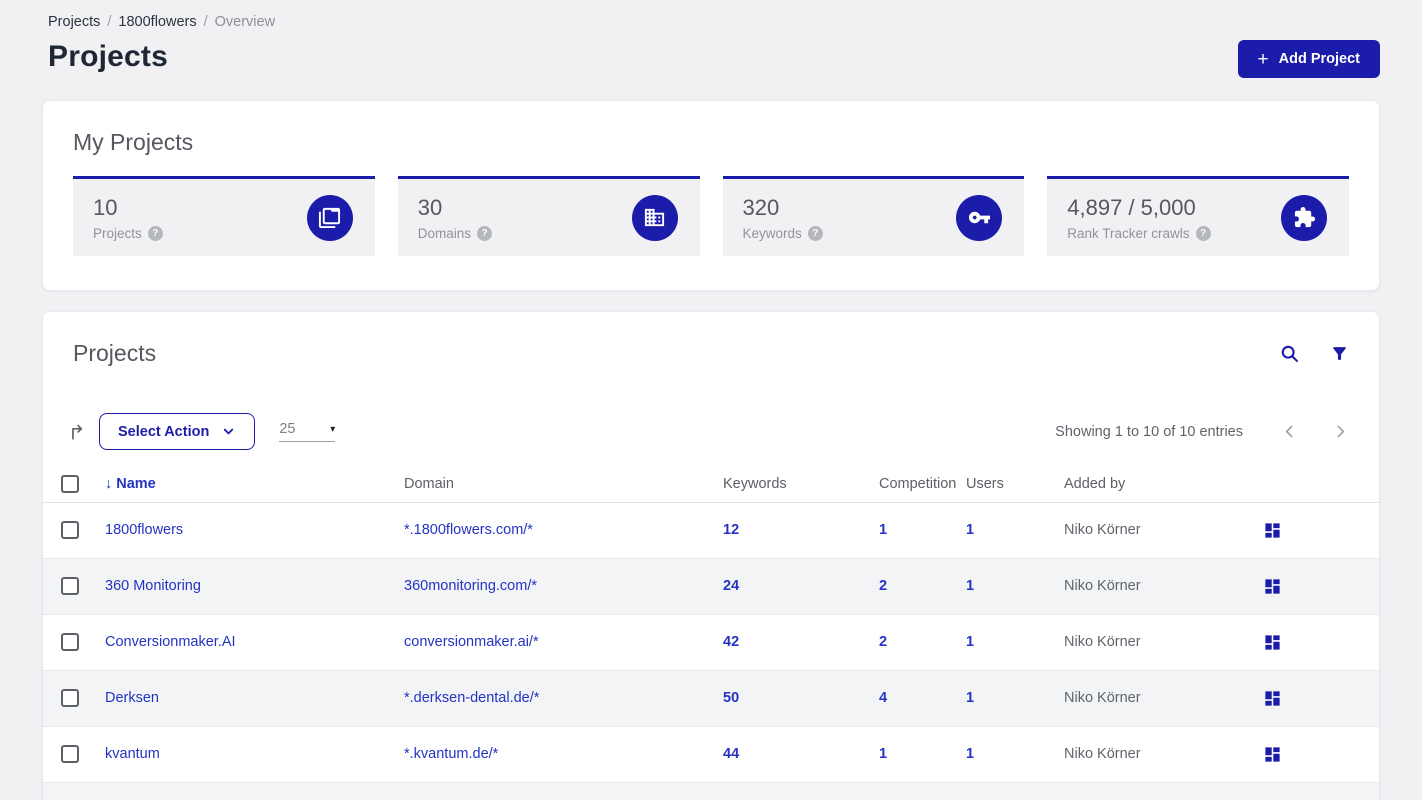 This screenshot has height=800, width=1422. What do you see at coordinates (1131, 207) in the screenshot?
I see `stat-value-rank-tracker: 4,897 / 5,000` at bounding box center [1131, 207].